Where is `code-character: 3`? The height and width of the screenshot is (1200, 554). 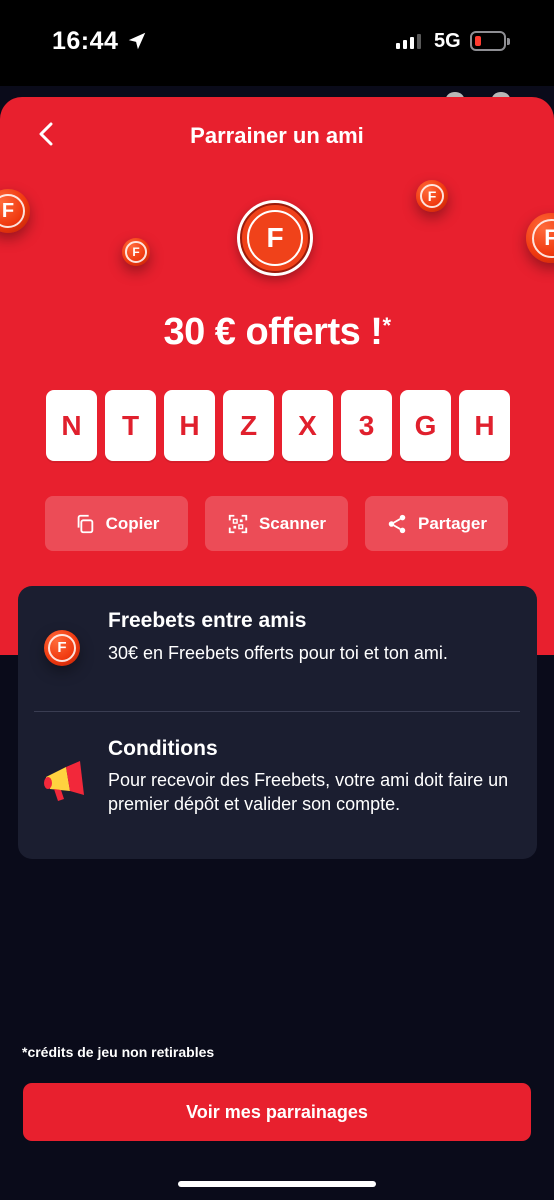
code-character: 3 is located at coordinates (366, 425).